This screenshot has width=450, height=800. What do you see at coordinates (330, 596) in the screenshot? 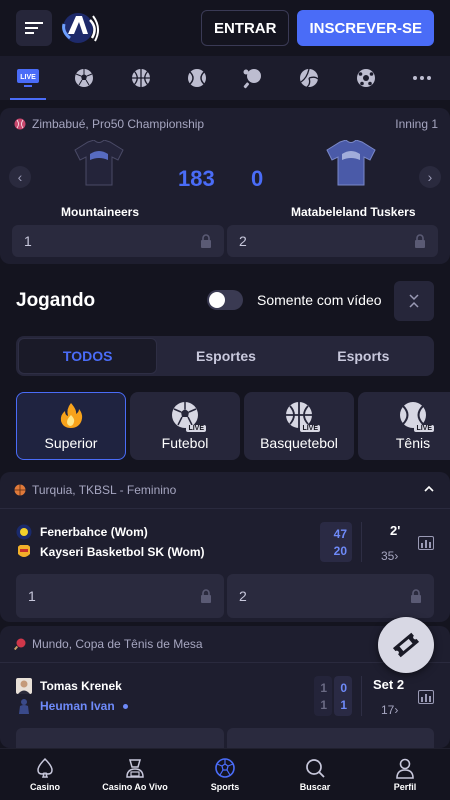
I see `match-odd-2: 2` at bounding box center [330, 596].